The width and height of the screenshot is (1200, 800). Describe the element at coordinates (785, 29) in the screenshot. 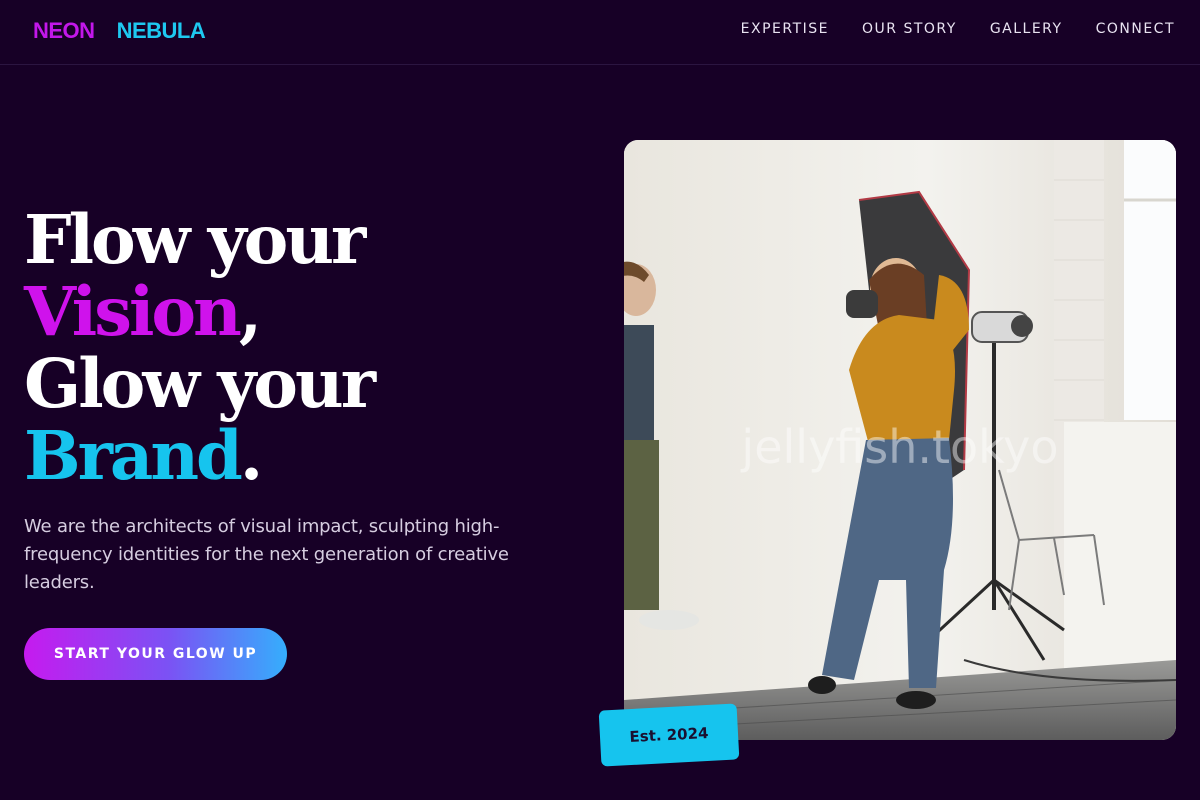

I see `nav-item-expertise: EXPERTISE` at that location.